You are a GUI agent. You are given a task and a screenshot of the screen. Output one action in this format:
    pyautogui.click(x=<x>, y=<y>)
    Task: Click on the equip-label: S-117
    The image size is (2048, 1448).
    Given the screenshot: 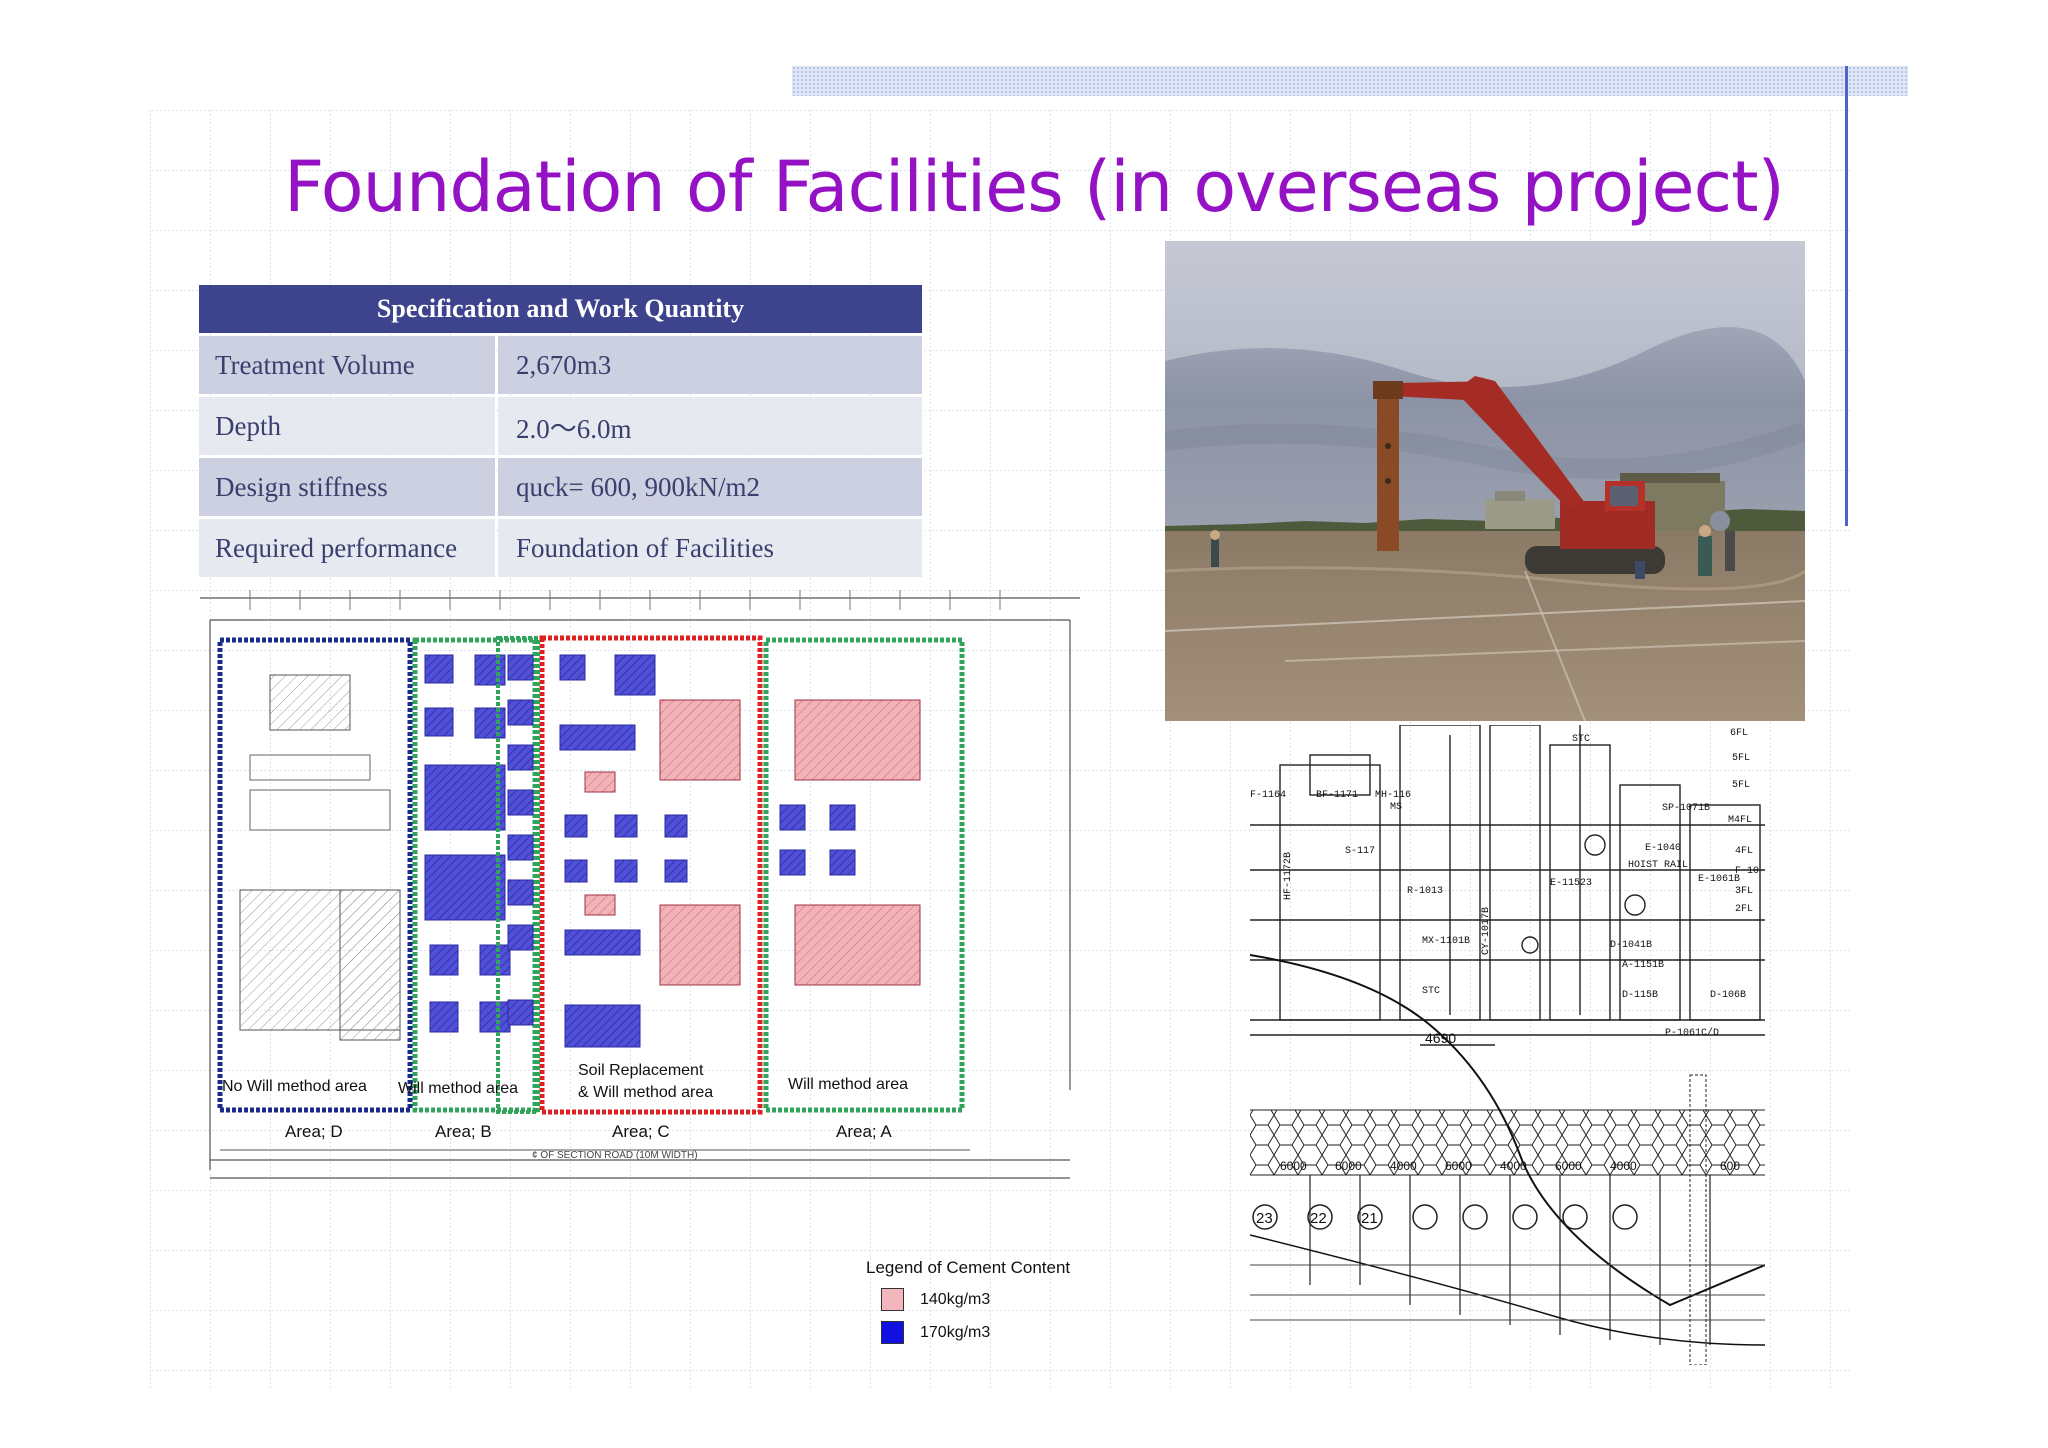 What is the action you would take?
    pyautogui.click(x=1360, y=851)
    